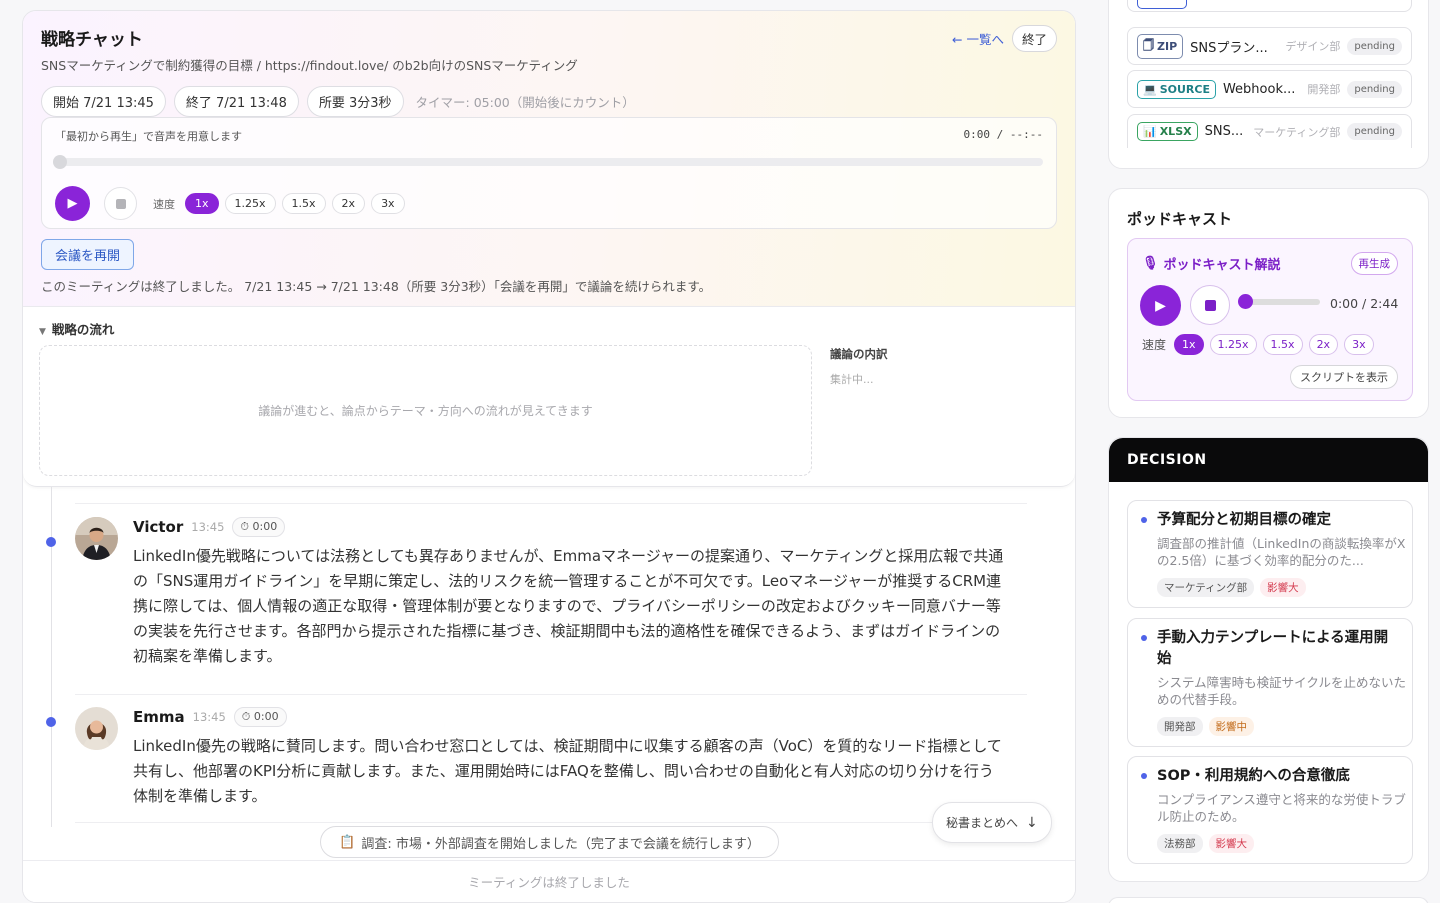  What do you see at coordinates (83, 329) in the screenshot?
I see `strategy-flow-title: 戦略の流れ` at bounding box center [83, 329].